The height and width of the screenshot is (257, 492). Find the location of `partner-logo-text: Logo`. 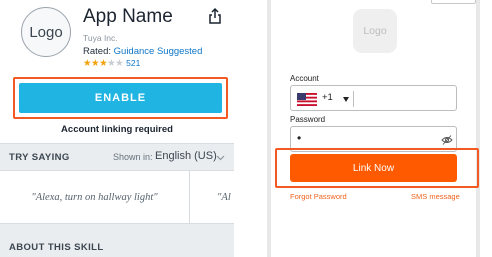

partner-logo-text: Logo is located at coordinates (375, 31).